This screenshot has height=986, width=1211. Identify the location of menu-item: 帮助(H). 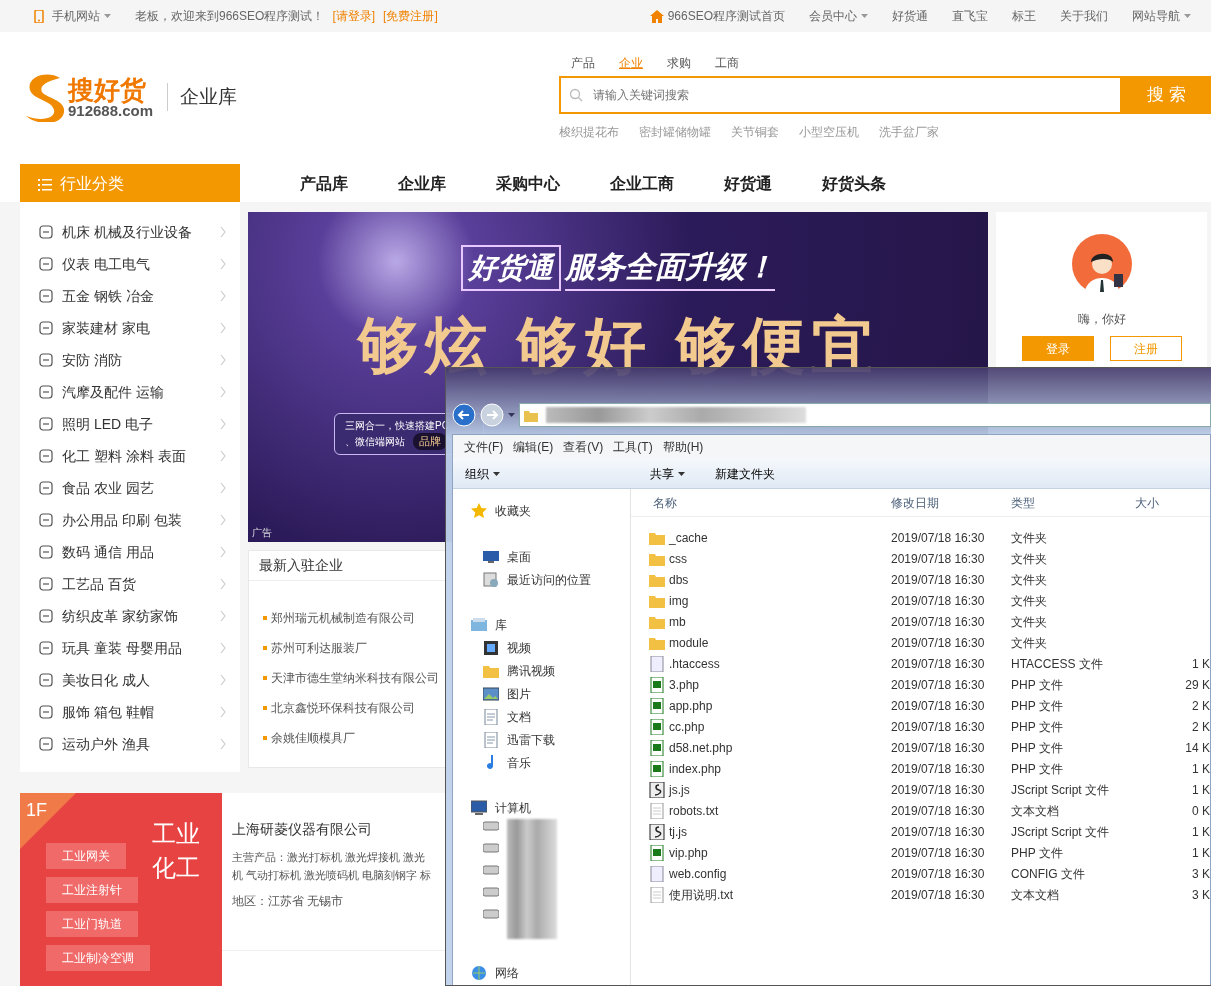
(683, 447).